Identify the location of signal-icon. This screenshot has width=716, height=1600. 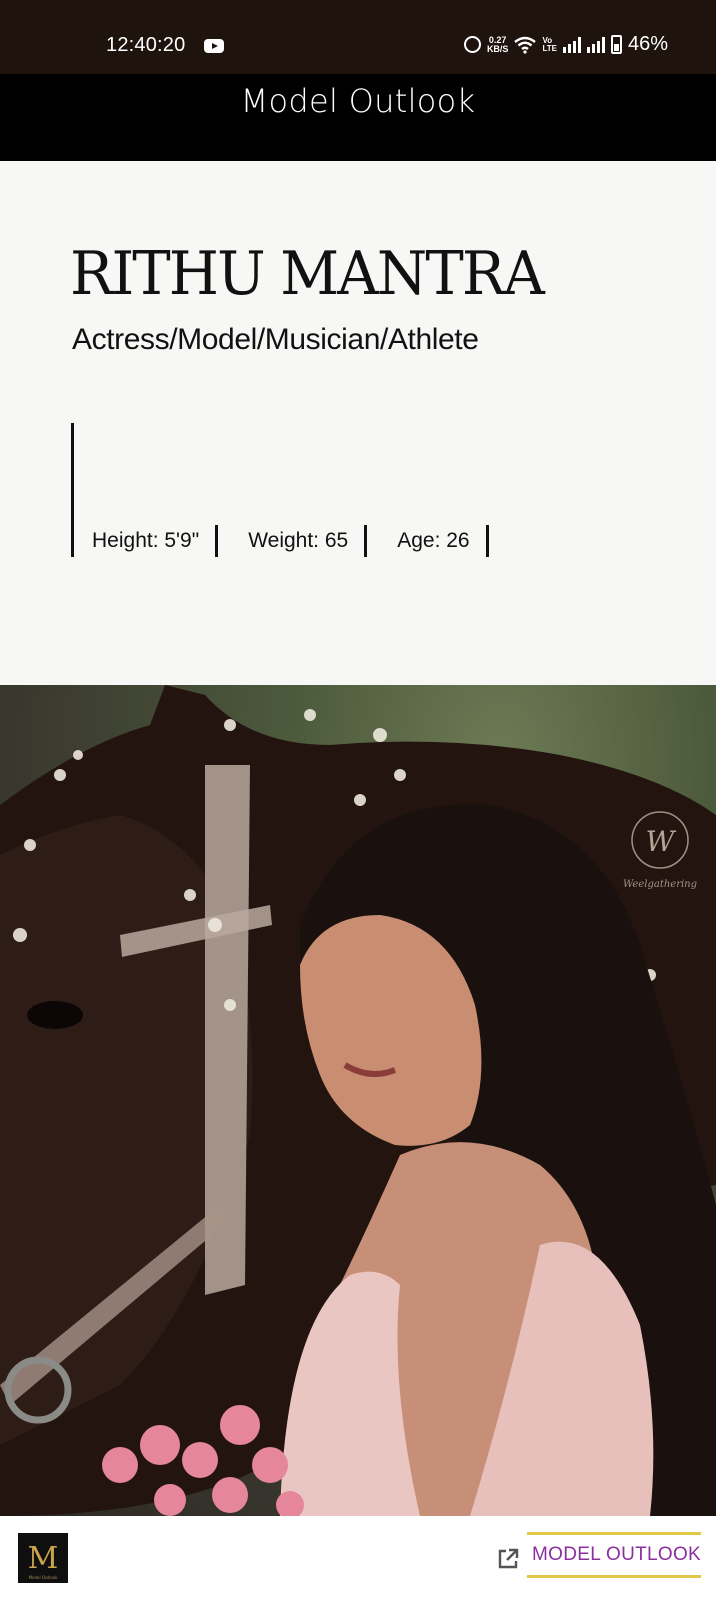
(571, 44).